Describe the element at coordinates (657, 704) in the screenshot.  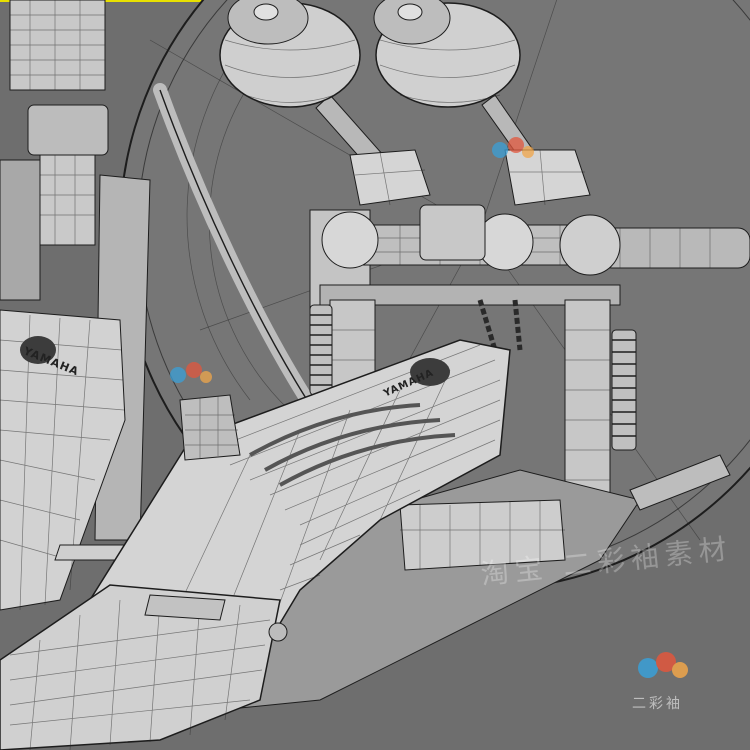
I see `watermark-brand: 二彩袖` at that location.